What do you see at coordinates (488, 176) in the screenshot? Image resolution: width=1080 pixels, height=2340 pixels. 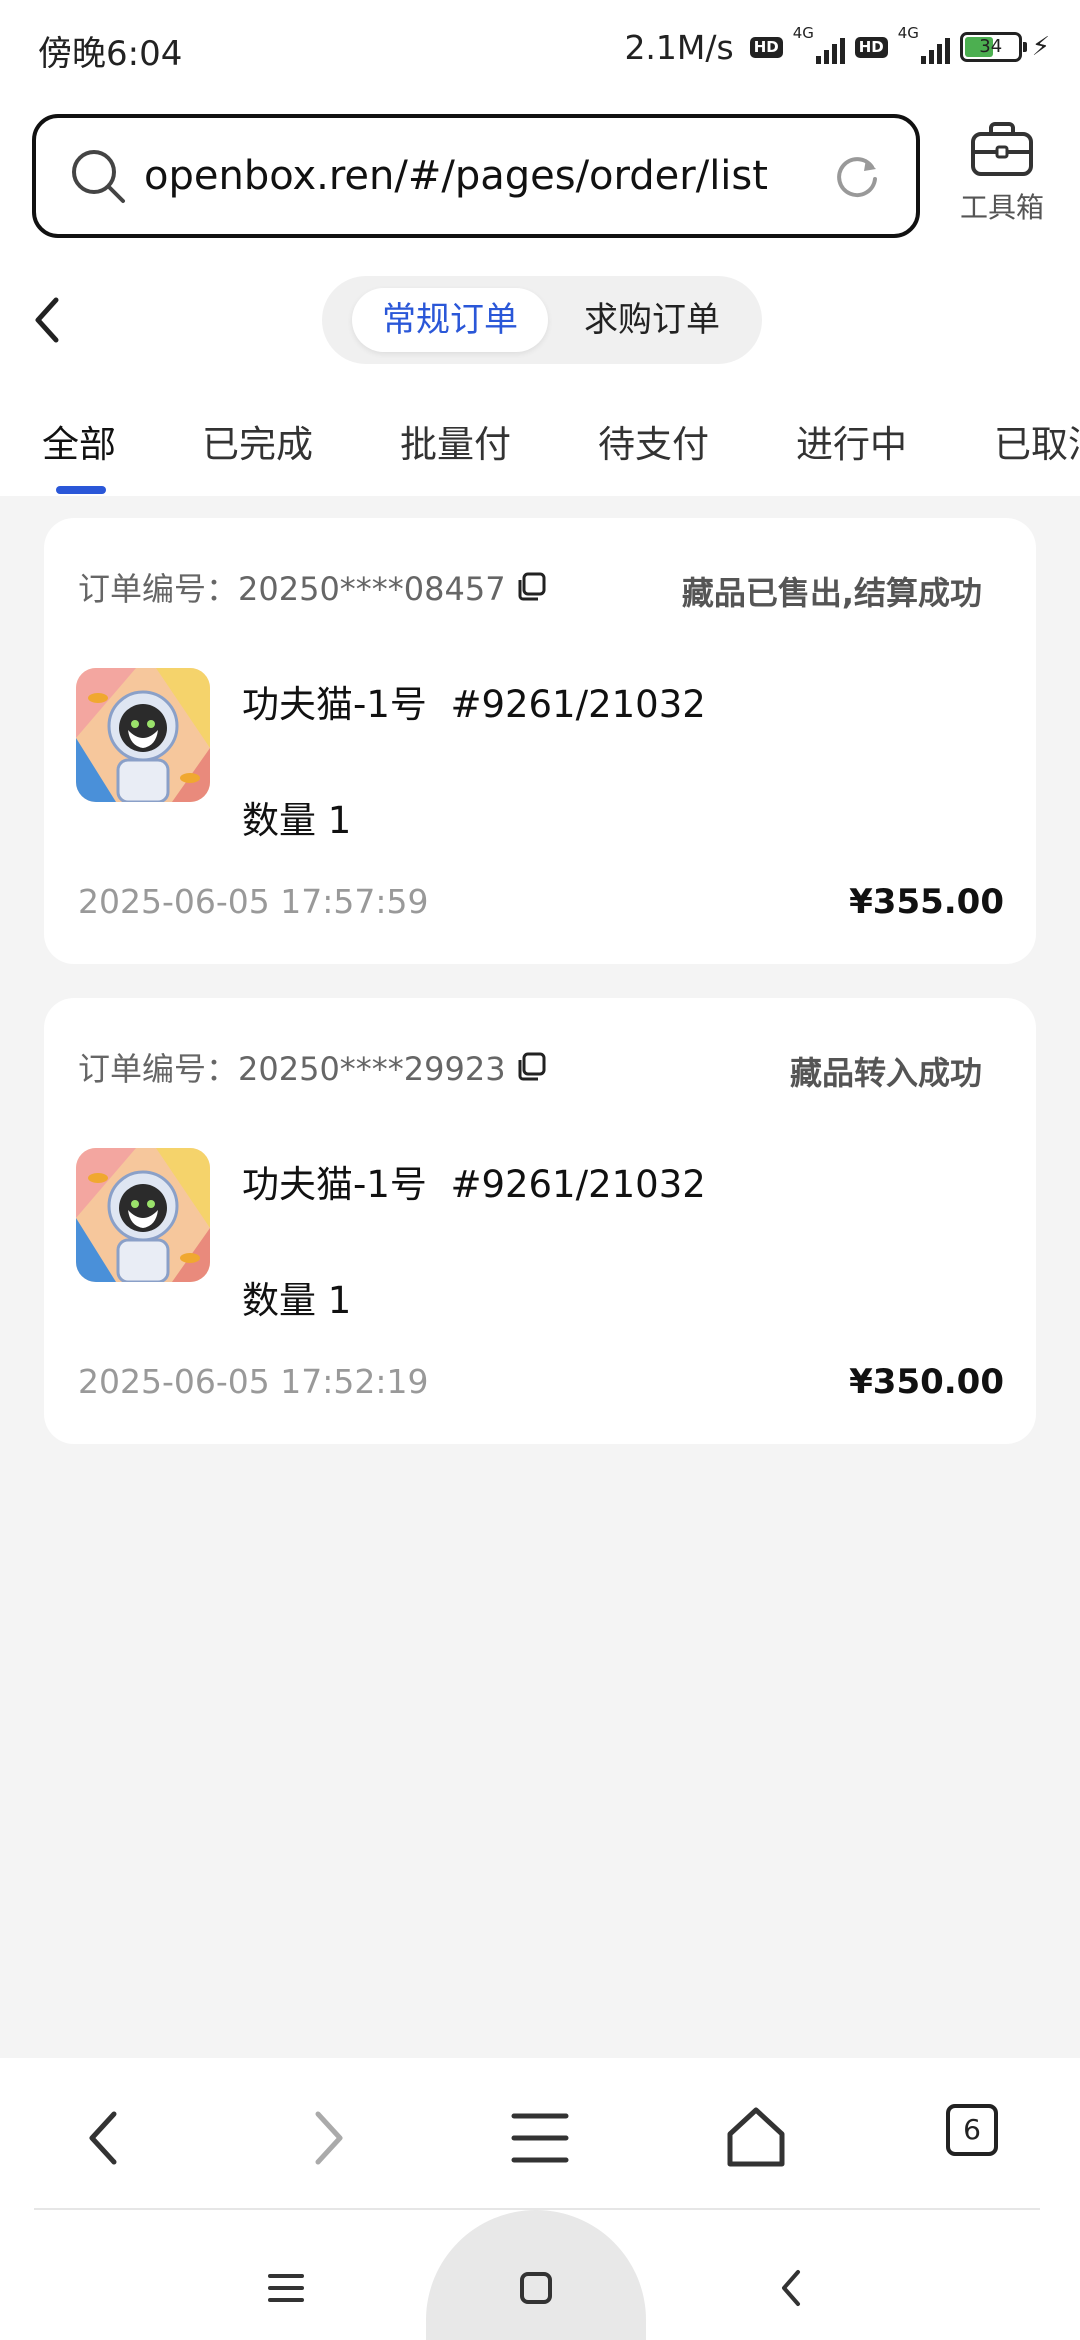 I see `url-text: openbox.ren/#/pages/order/list` at bounding box center [488, 176].